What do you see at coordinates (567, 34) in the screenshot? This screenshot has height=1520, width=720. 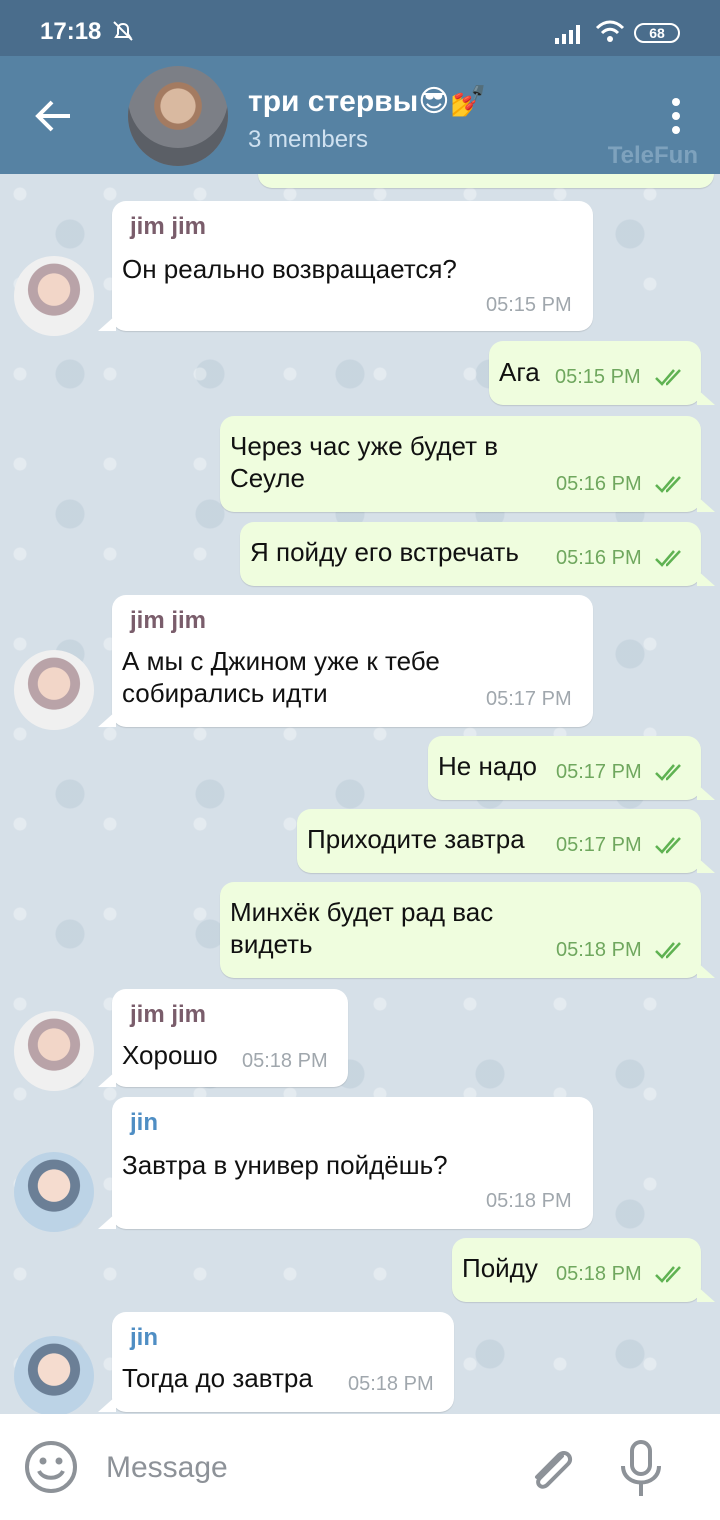 I see `signal-icon` at bounding box center [567, 34].